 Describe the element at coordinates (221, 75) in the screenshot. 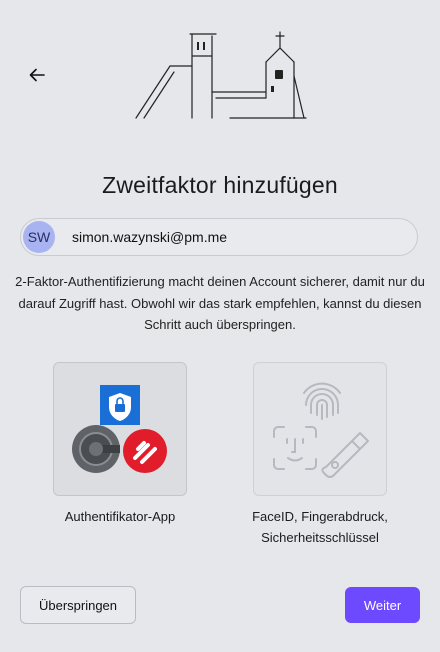

I see `church-illustration` at that location.